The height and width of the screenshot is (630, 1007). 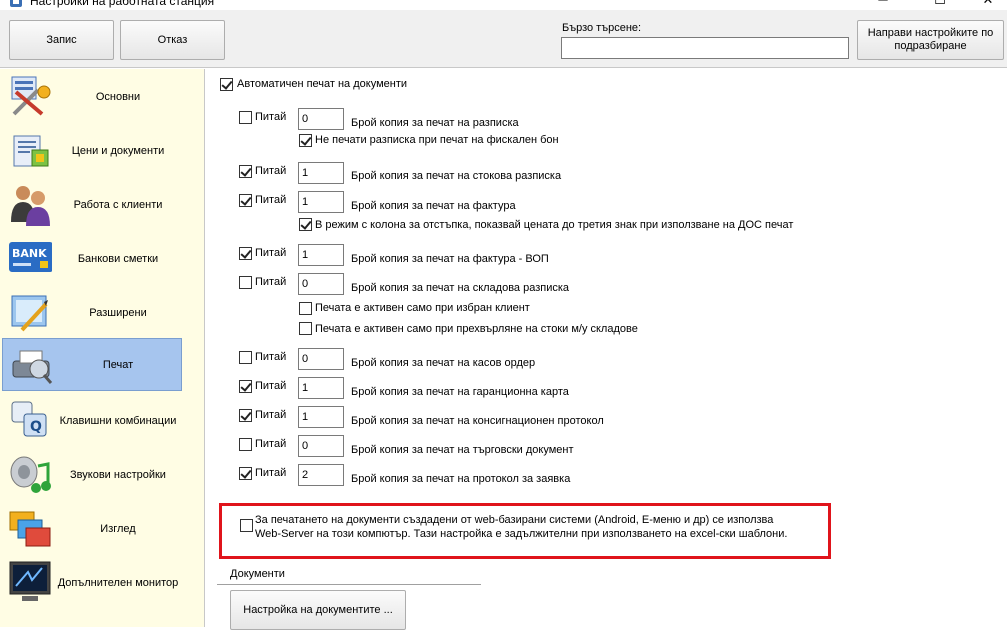 What do you see at coordinates (118, 204) in the screenshot?
I see `sidebar-item-label: Работа с клиенти` at bounding box center [118, 204].